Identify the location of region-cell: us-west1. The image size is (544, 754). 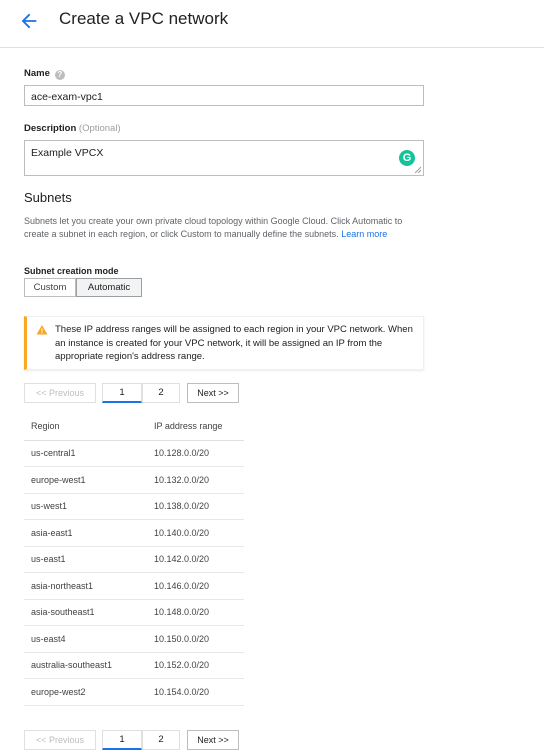
(85, 506).